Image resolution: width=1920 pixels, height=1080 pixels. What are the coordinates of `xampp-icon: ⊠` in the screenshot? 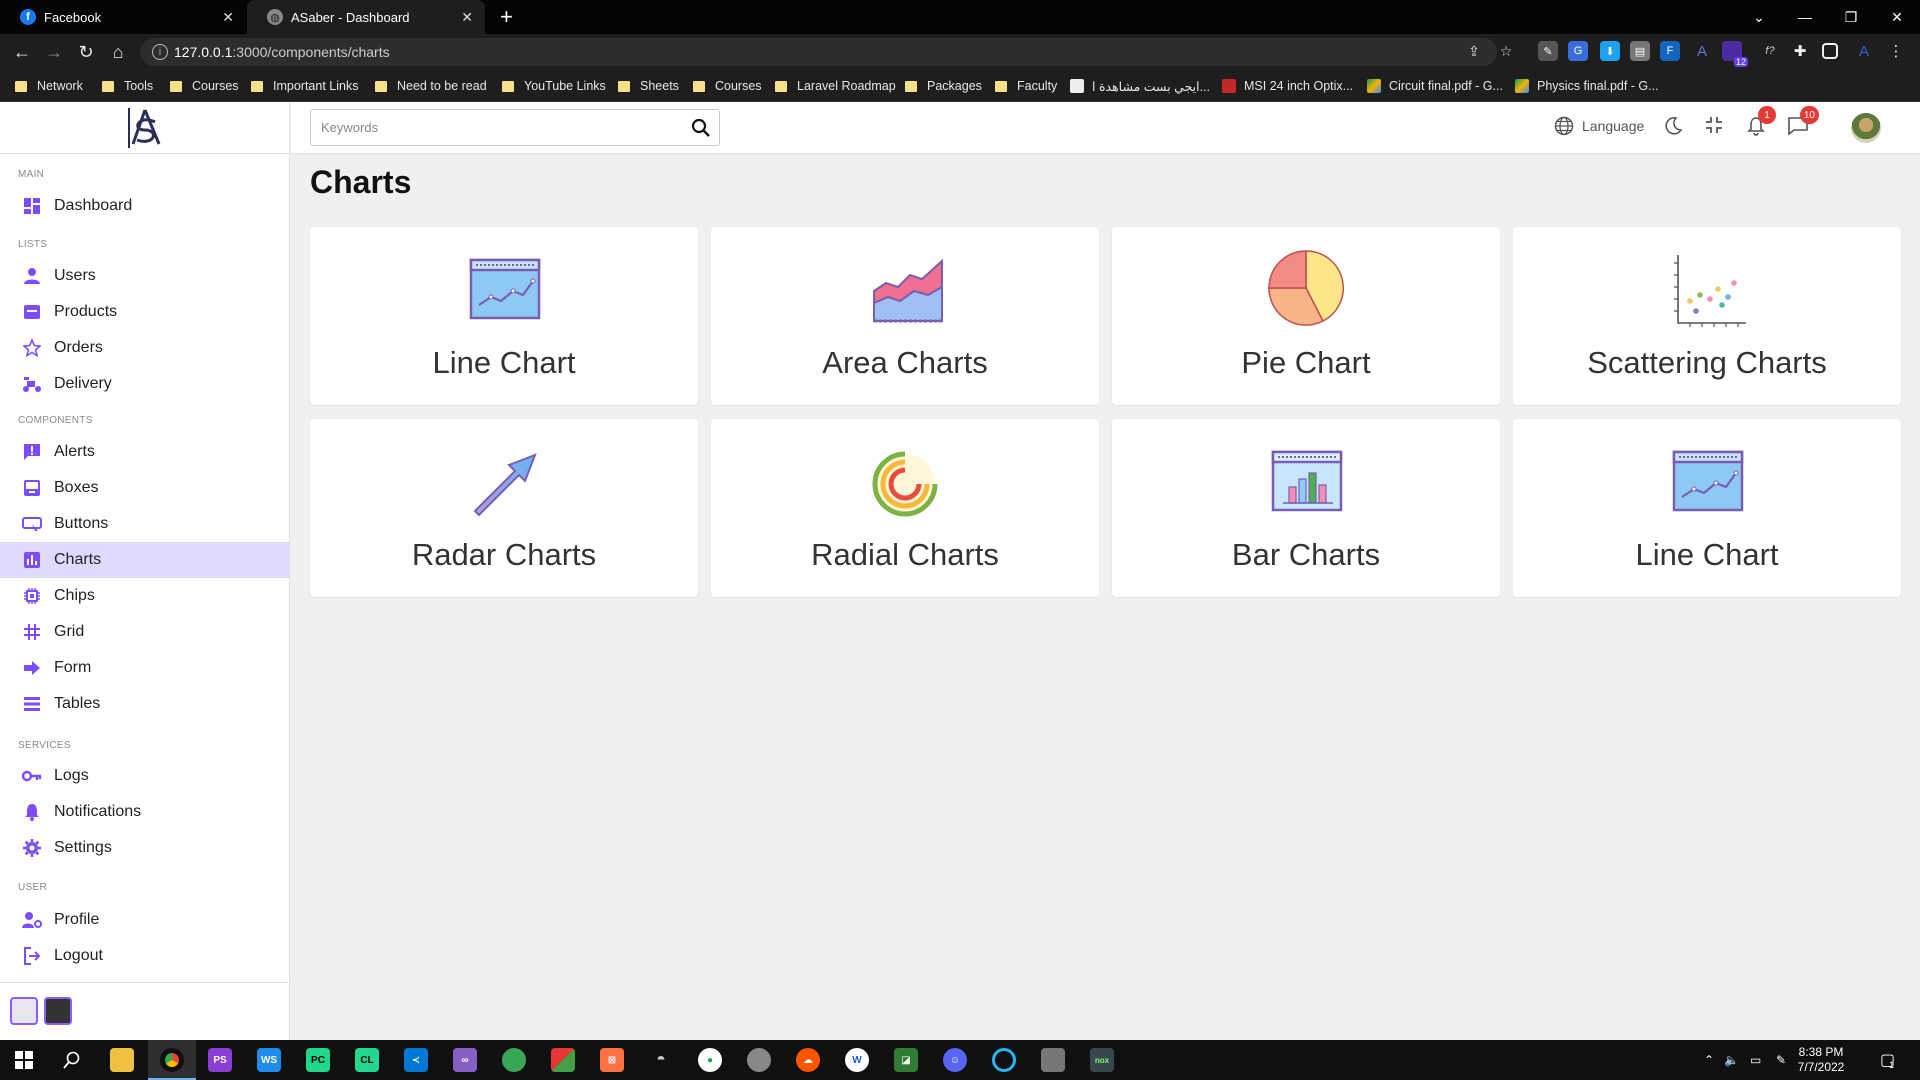 It's located at (612, 1060).